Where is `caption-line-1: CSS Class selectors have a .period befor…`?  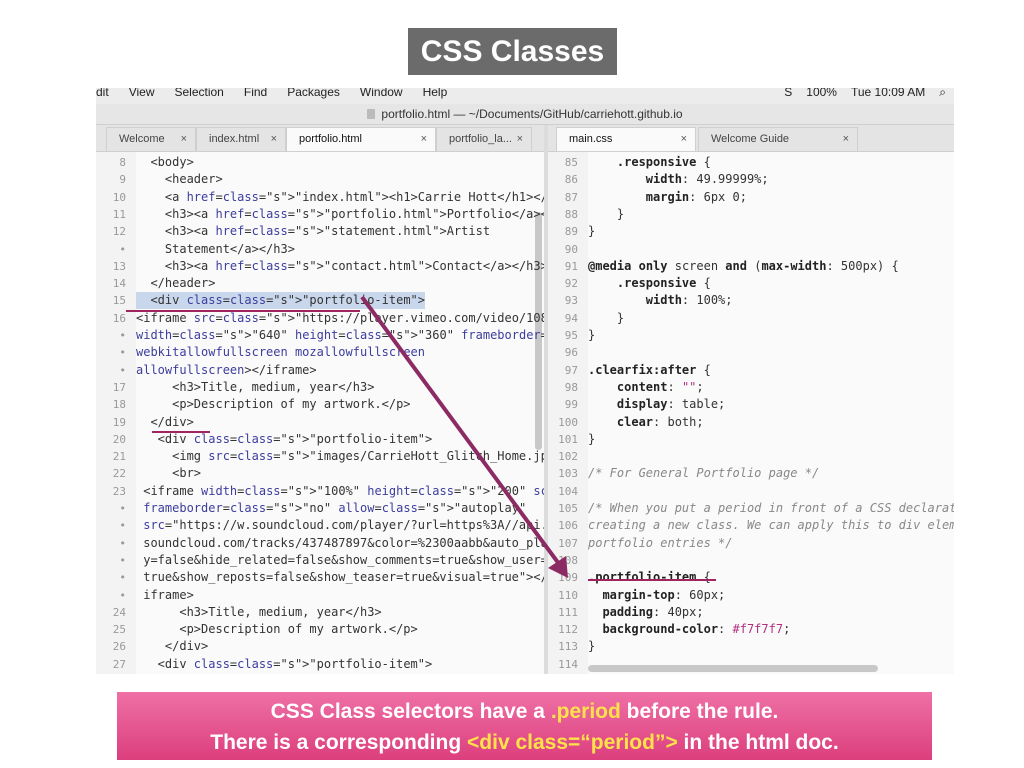 caption-line-1: CSS Class selectors have a .period befor… is located at coordinates (524, 711).